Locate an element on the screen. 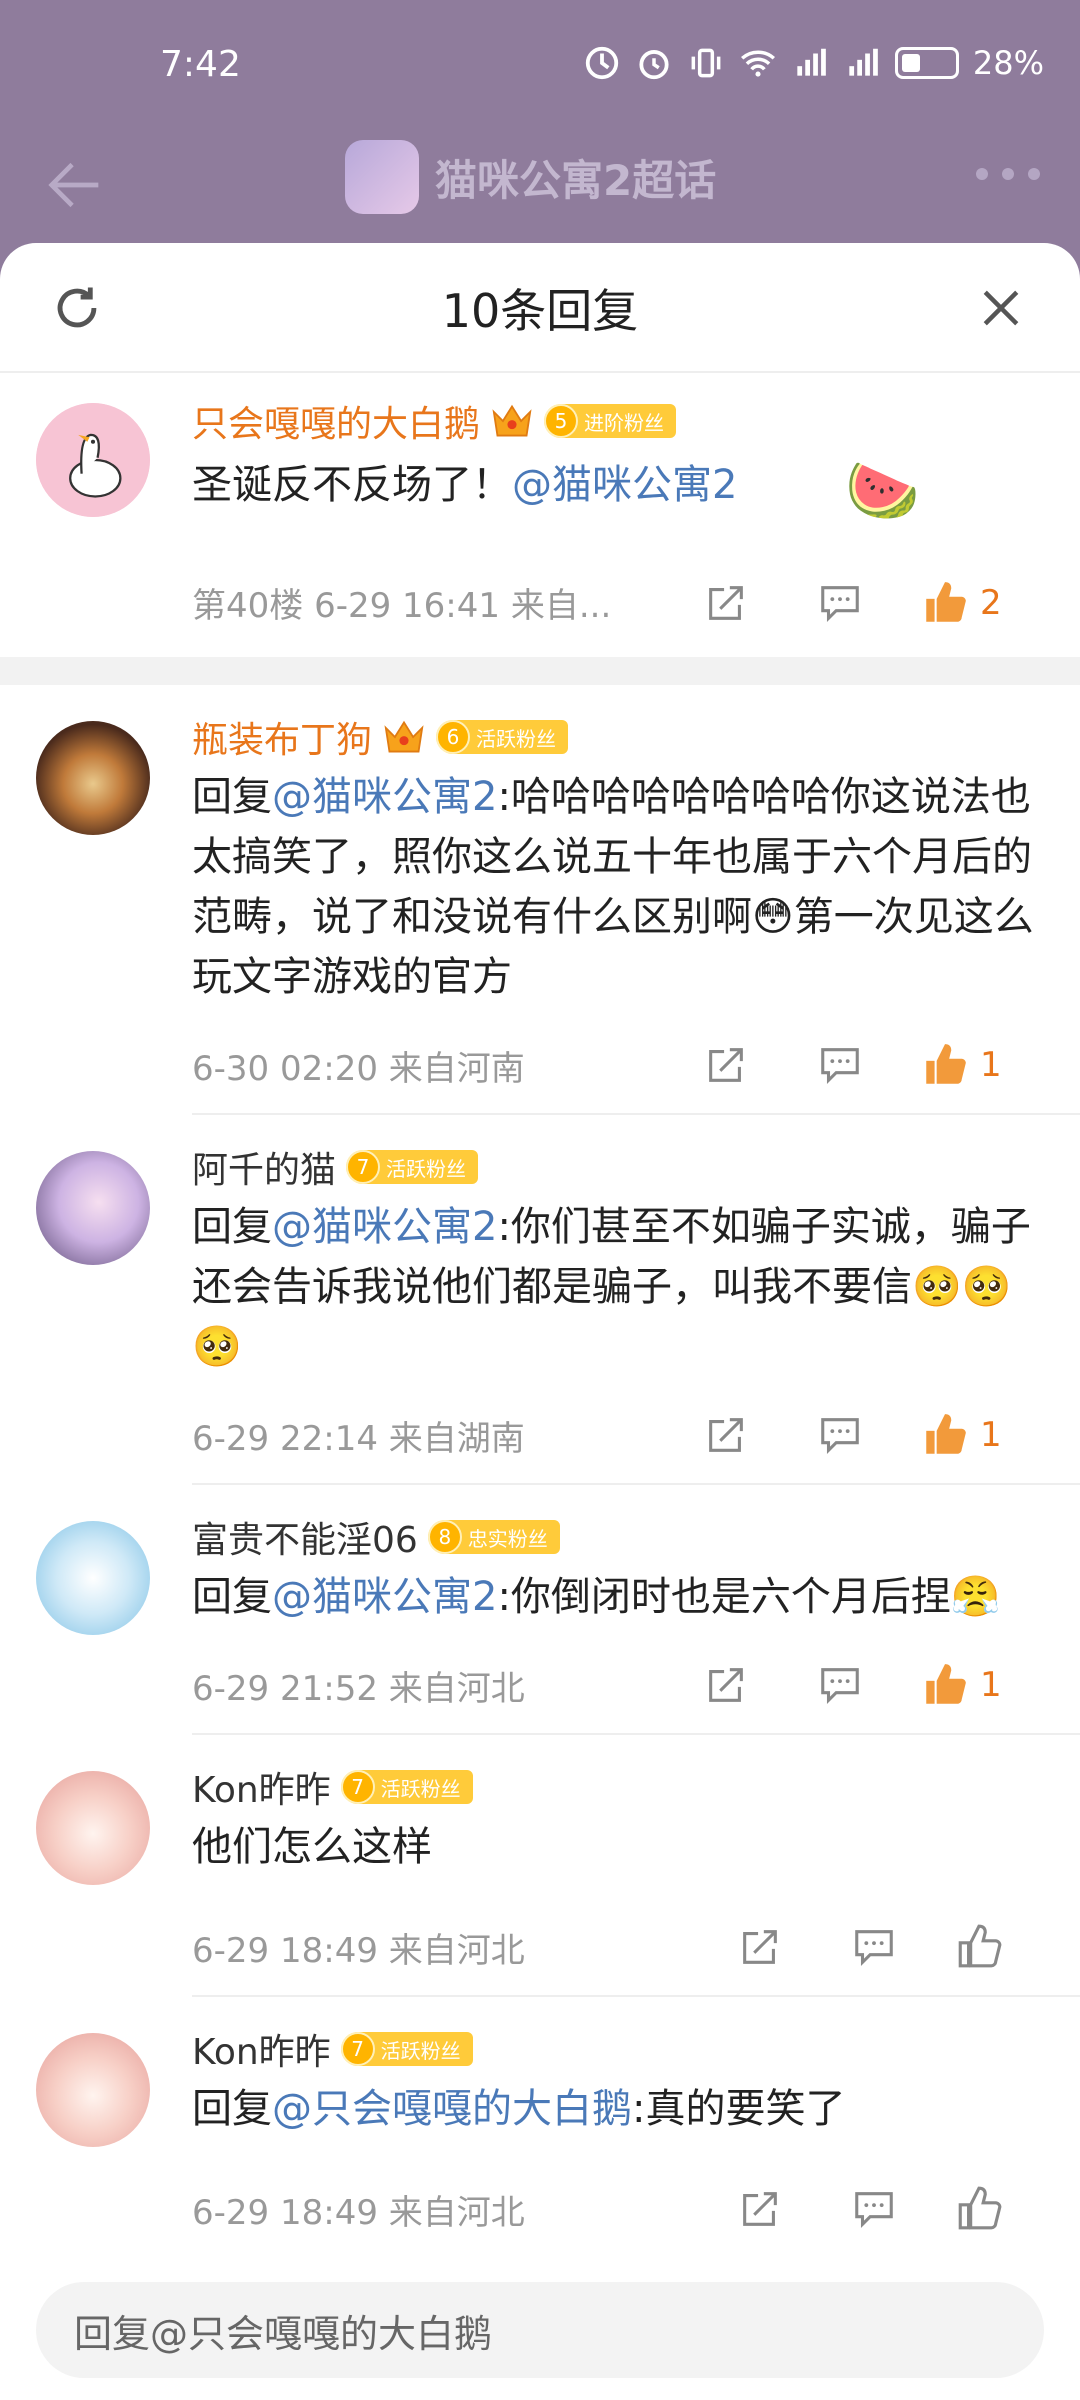  reply-input: 回复@只会嘎嘎的大白鹅 is located at coordinates (540, 2330).